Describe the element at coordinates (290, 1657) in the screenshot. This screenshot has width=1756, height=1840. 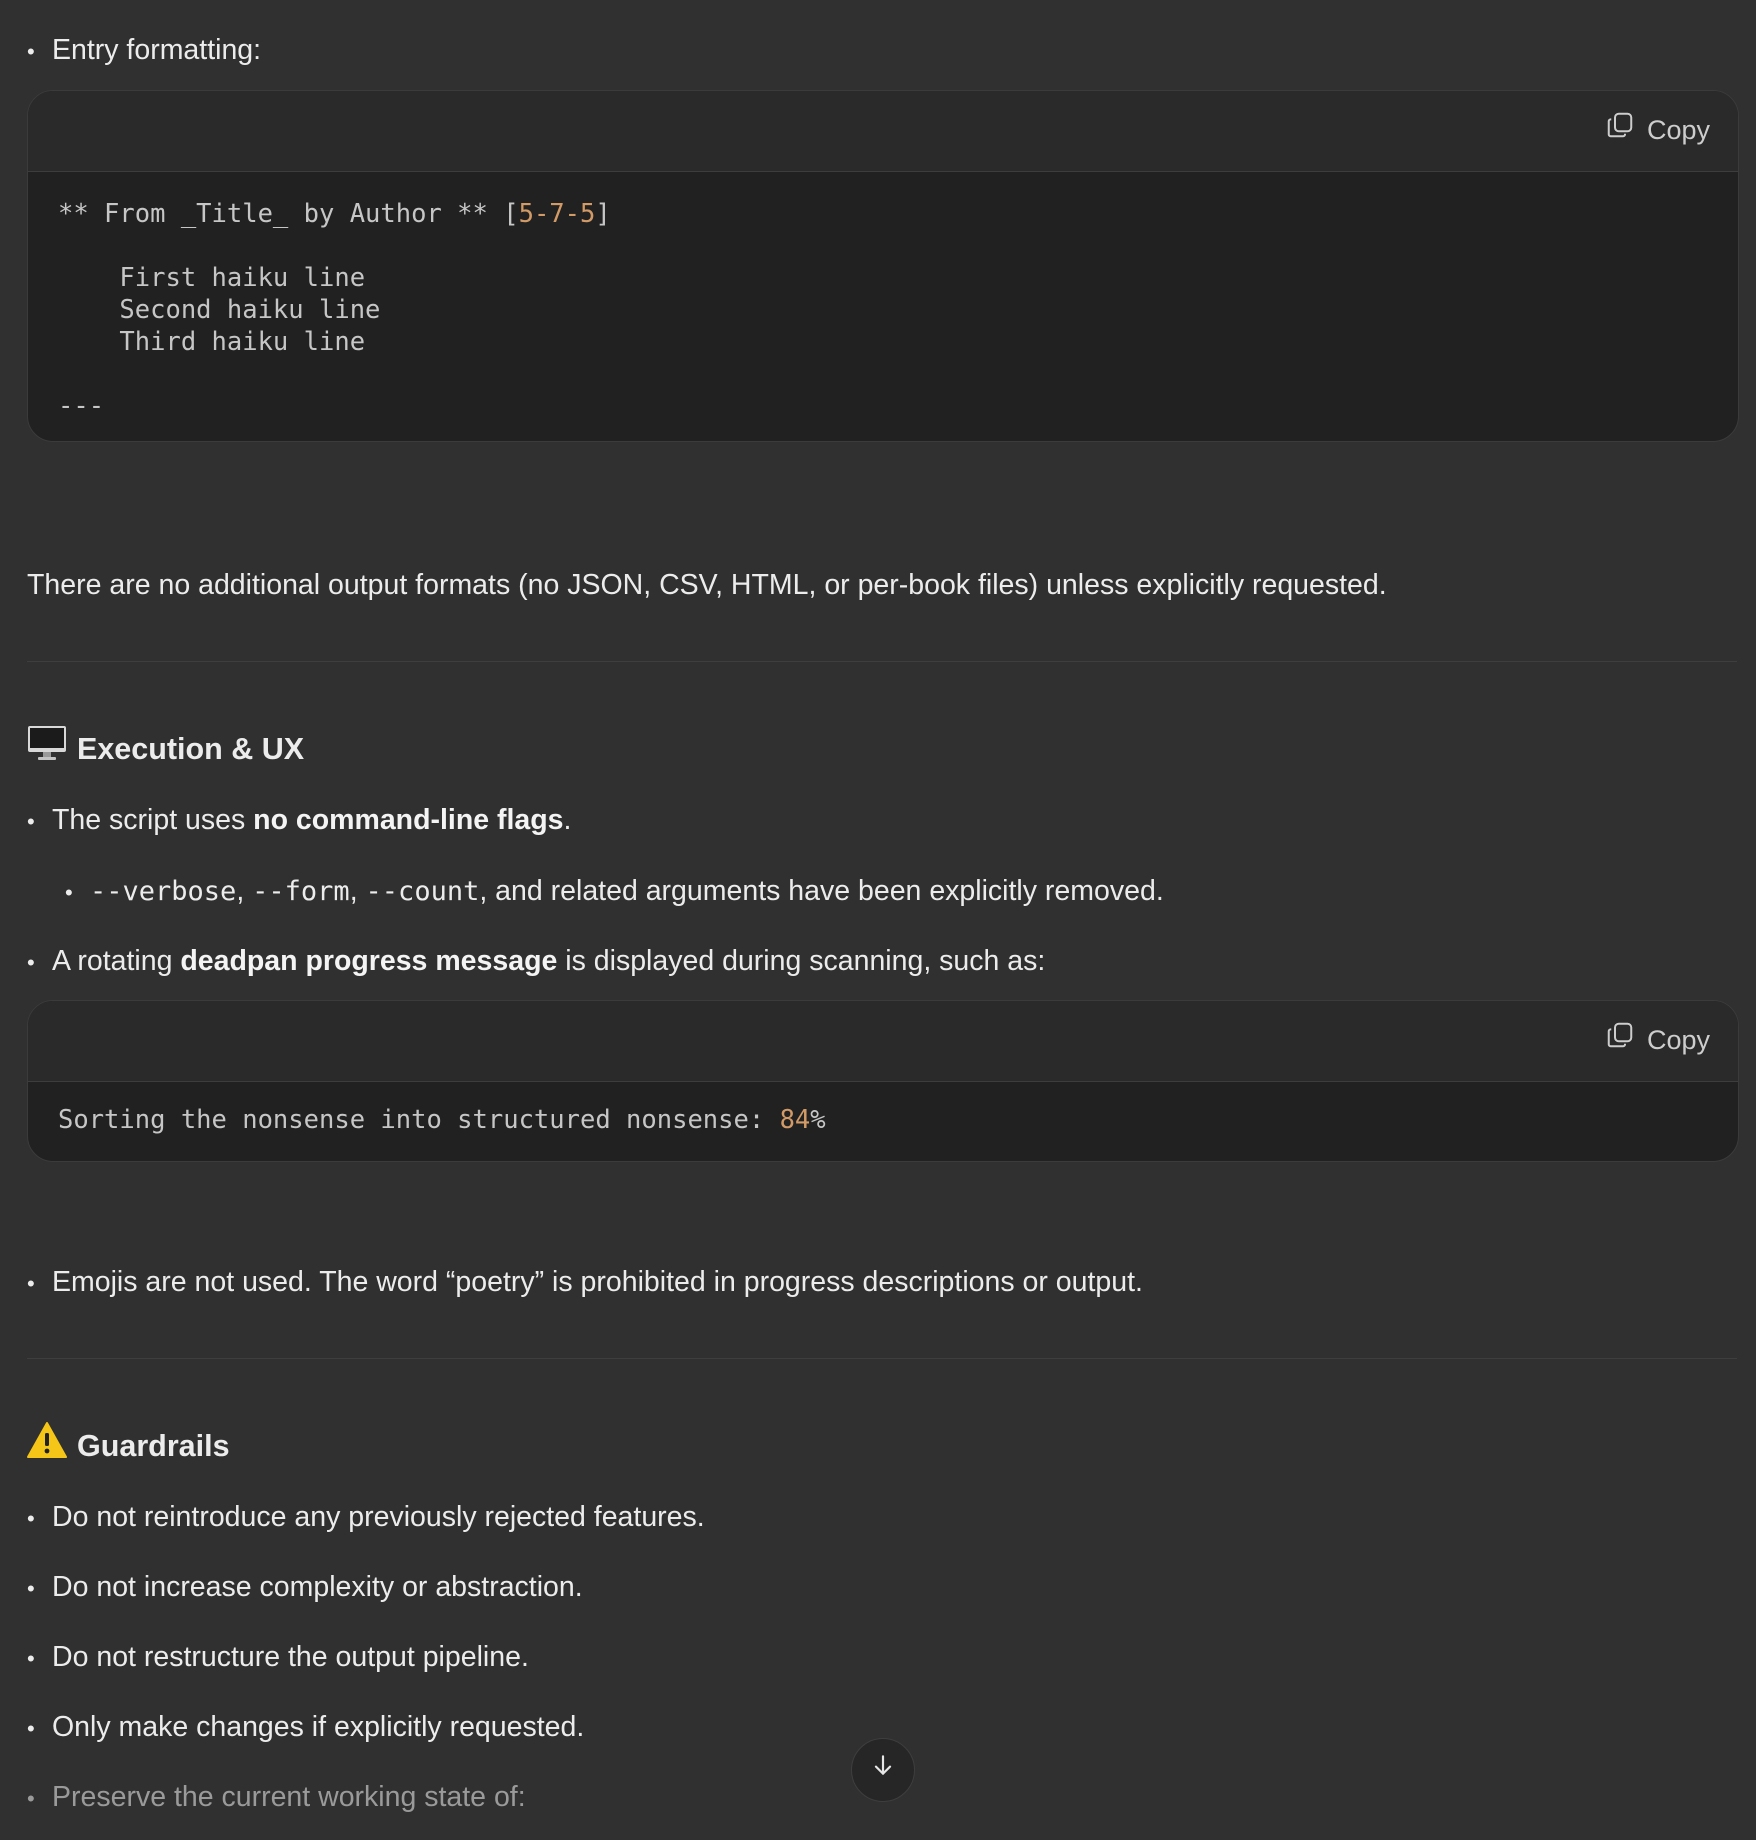
I see `list-item-text: Do not restructure the output pipeline.` at that location.